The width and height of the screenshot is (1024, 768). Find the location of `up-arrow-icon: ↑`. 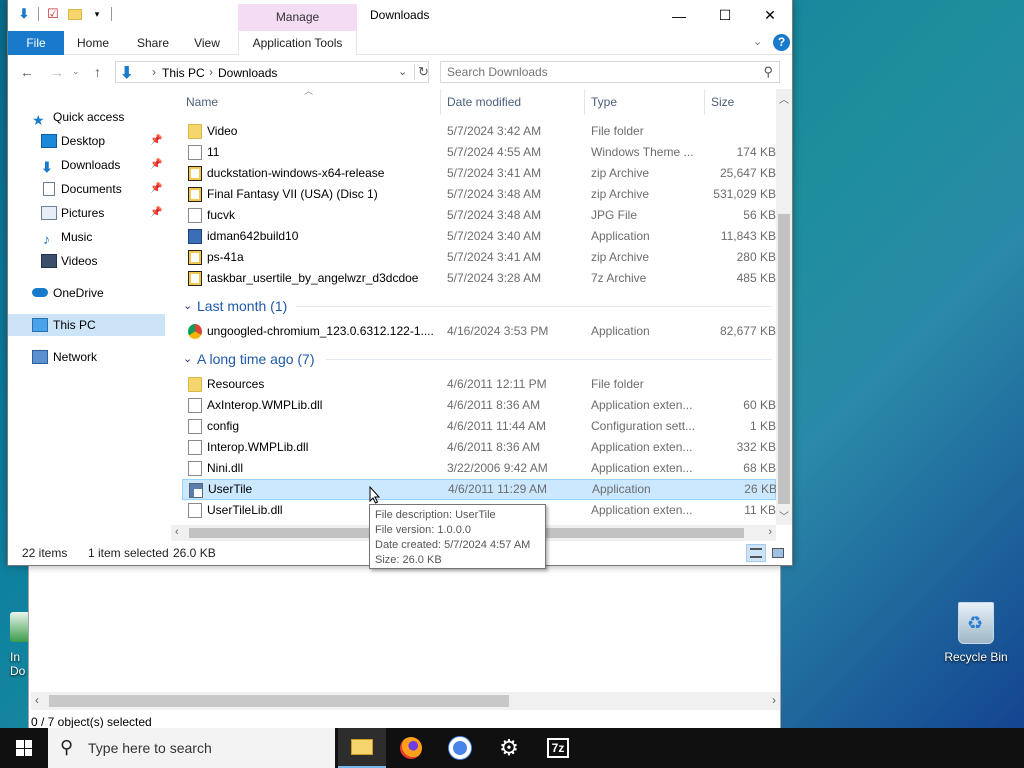

up-arrow-icon: ↑ is located at coordinates (97, 72).